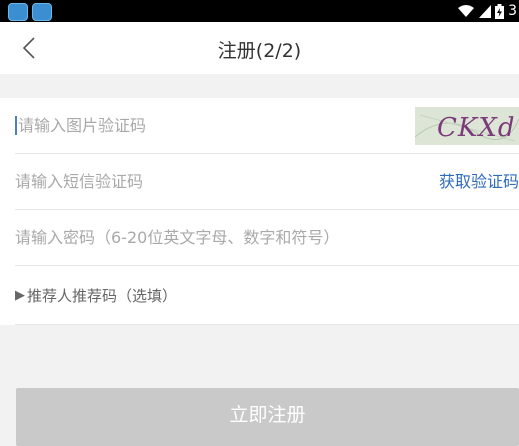 The image size is (519, 446). I want to click on password-row, so click(267, 238).